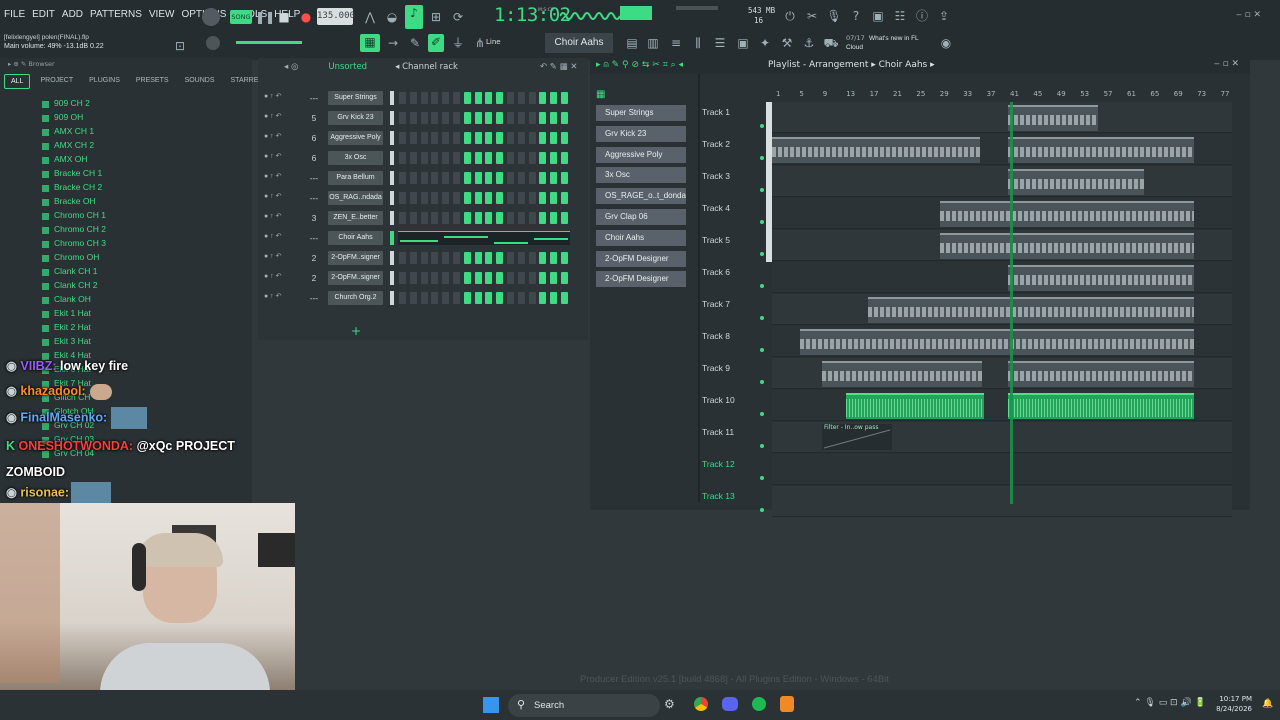 Image resolution: width=1280 pixels, height=720 pixels. What do you see at coordinates (641, 258) in the screenshot?
I see `pattern-item: 2-OpFM Designer` at bounding box center [641, 258].